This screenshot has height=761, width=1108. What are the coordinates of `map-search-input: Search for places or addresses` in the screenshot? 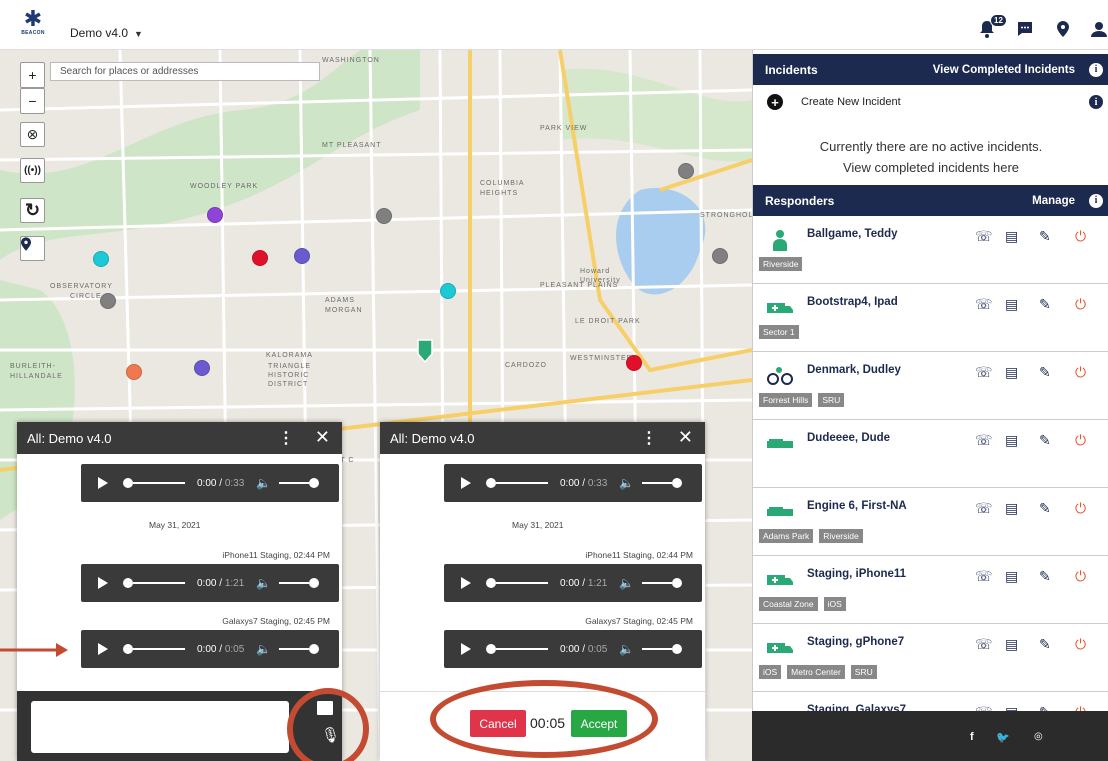 It's located at (185, 71).